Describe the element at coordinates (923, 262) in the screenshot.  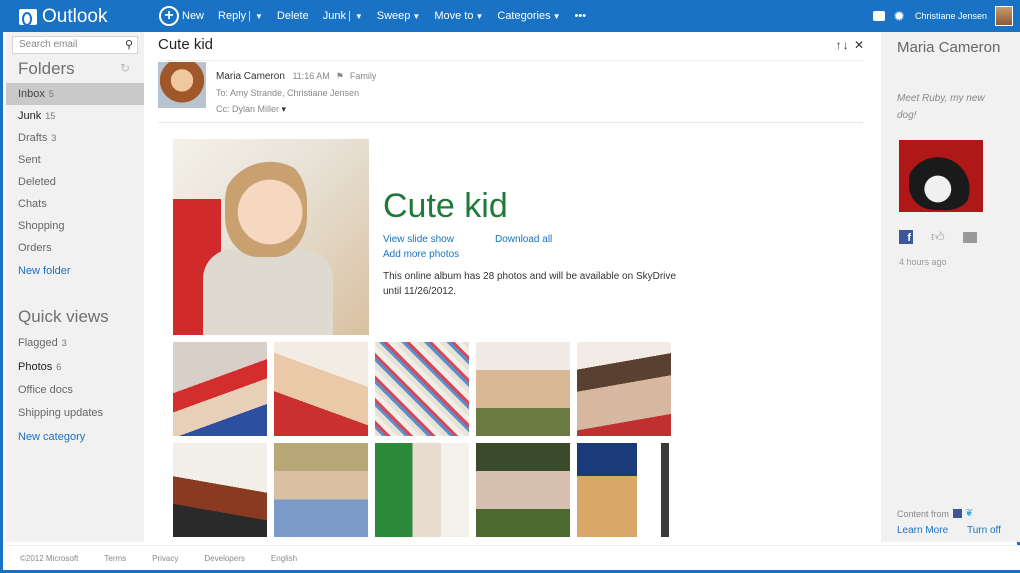
I see `status-time: 4 hours ago` at that location.